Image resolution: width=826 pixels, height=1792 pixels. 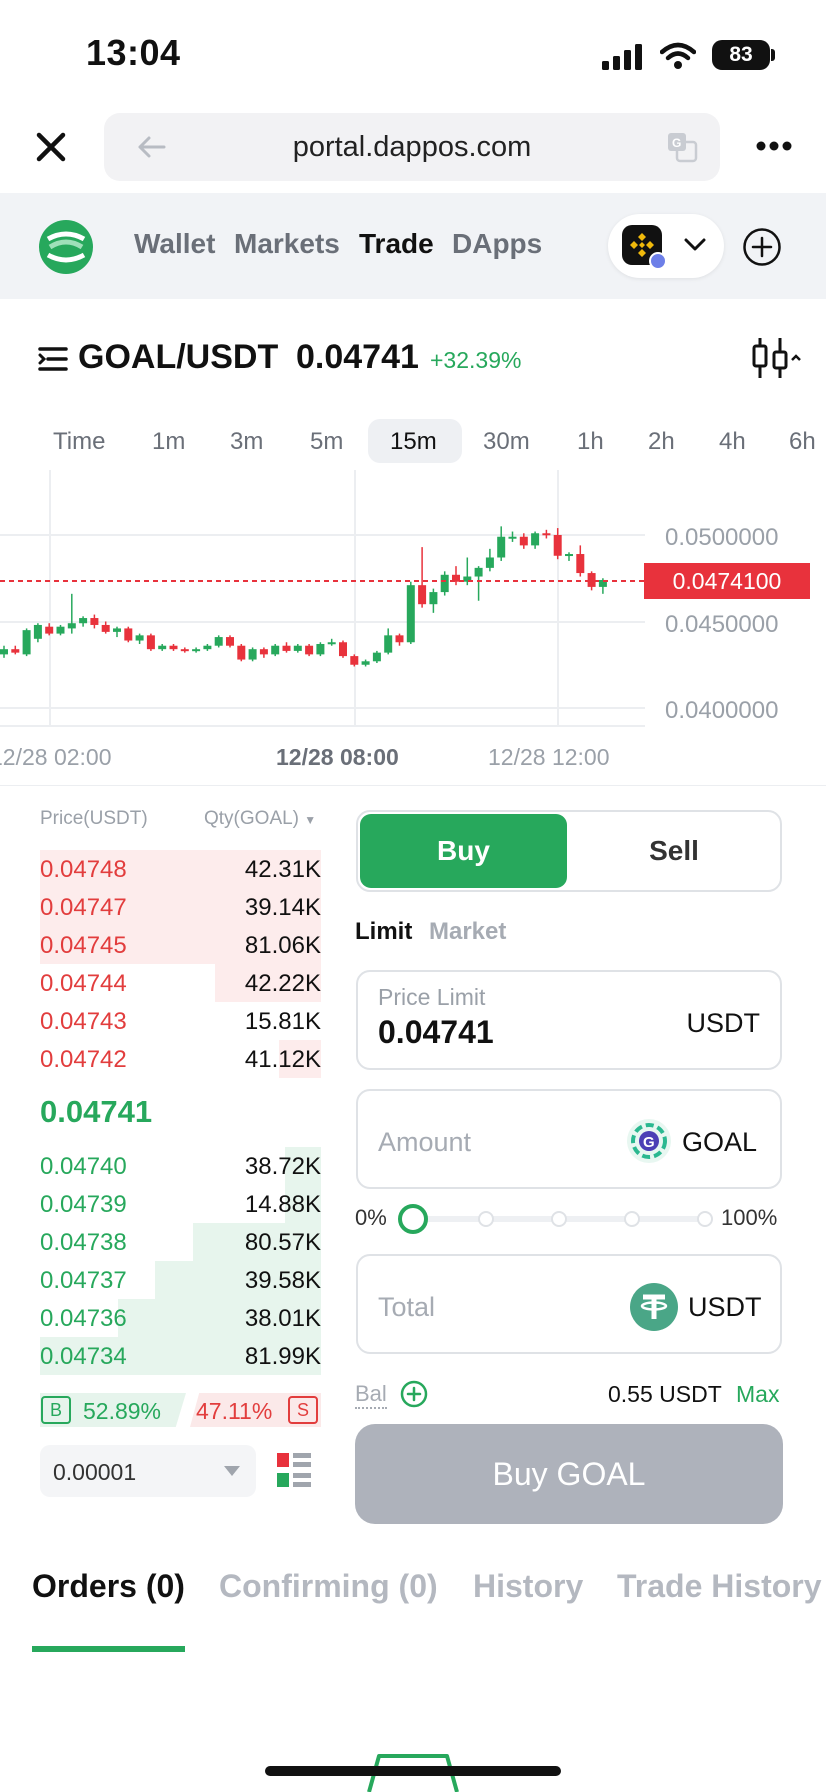 What do you see at coordinates (51, 147) in the screenshot?
I see `close-icon` at bounding box center [51, 147].